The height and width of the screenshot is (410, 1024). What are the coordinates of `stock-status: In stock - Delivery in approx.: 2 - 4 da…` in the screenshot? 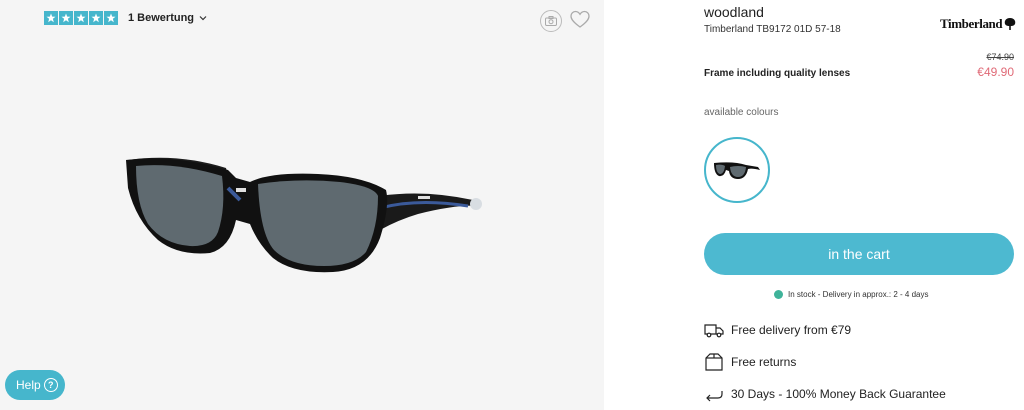 It's located at (851, 294).